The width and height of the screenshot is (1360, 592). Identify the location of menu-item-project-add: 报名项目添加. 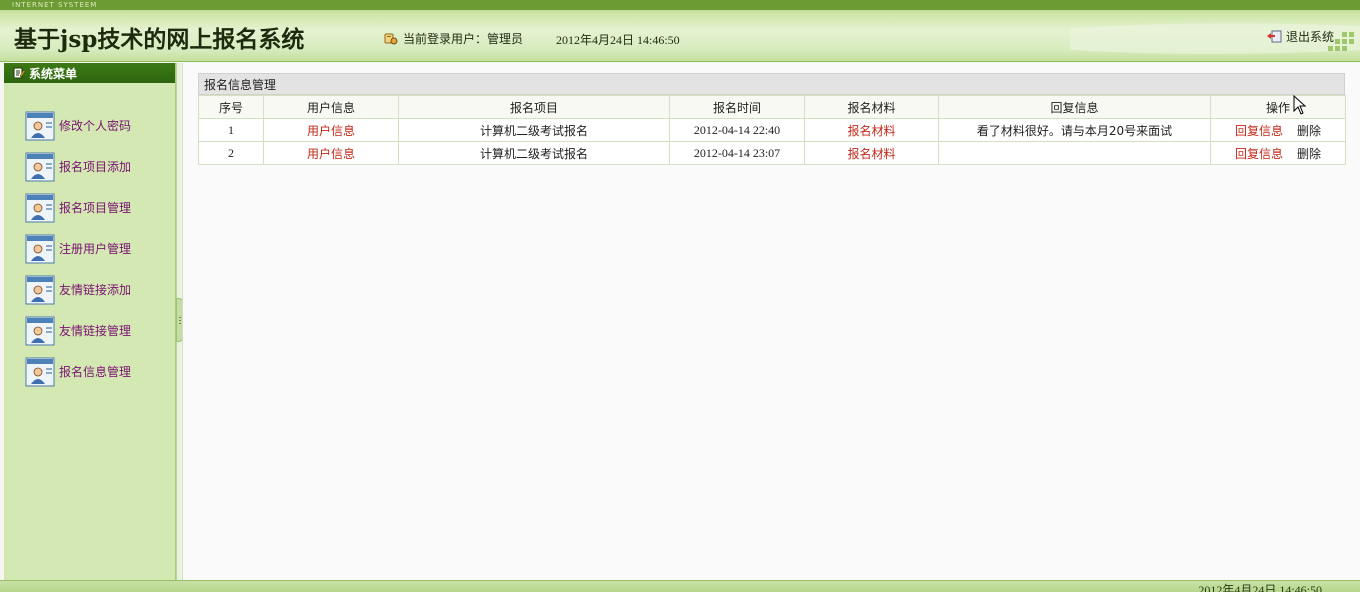
(89, 166).